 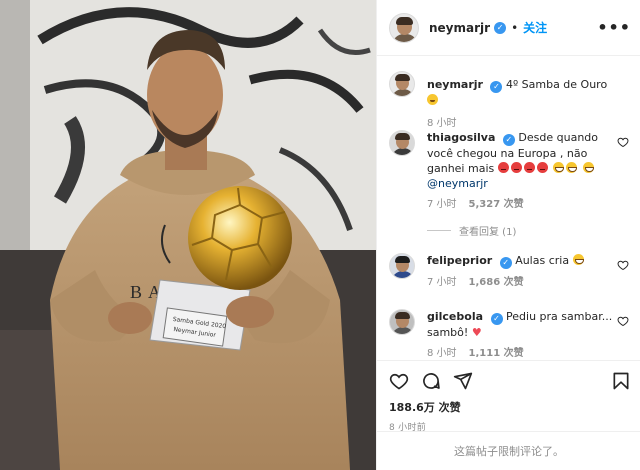 What do you see at coordinates (496, 282) in the screenshot?
I see `comment-likes: 1,686 次赞` at bounding box center [496, 282].